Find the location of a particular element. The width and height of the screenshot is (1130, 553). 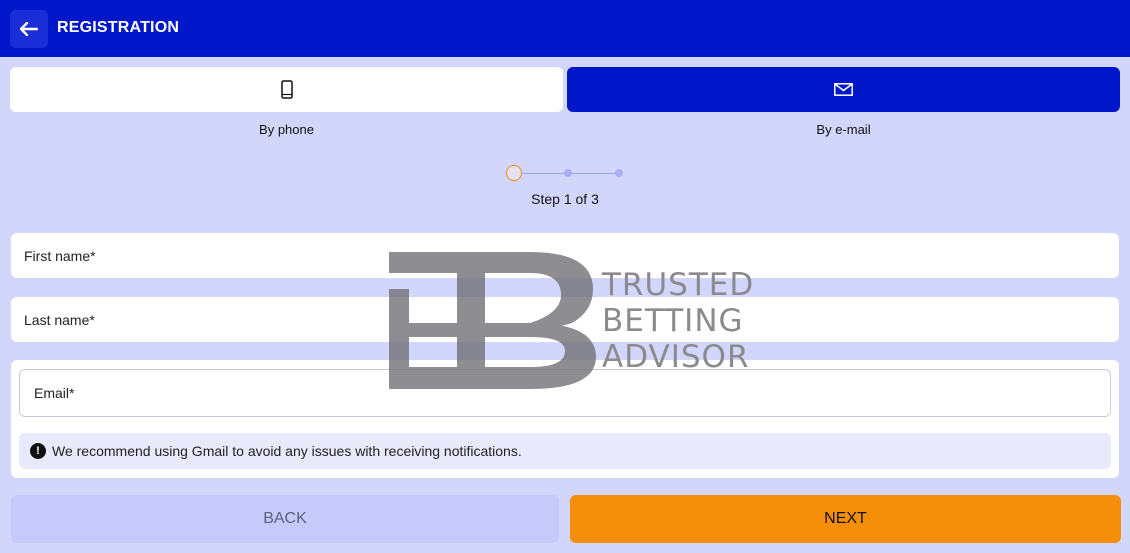

back-arrow-button is located at coordinates (29, 29).